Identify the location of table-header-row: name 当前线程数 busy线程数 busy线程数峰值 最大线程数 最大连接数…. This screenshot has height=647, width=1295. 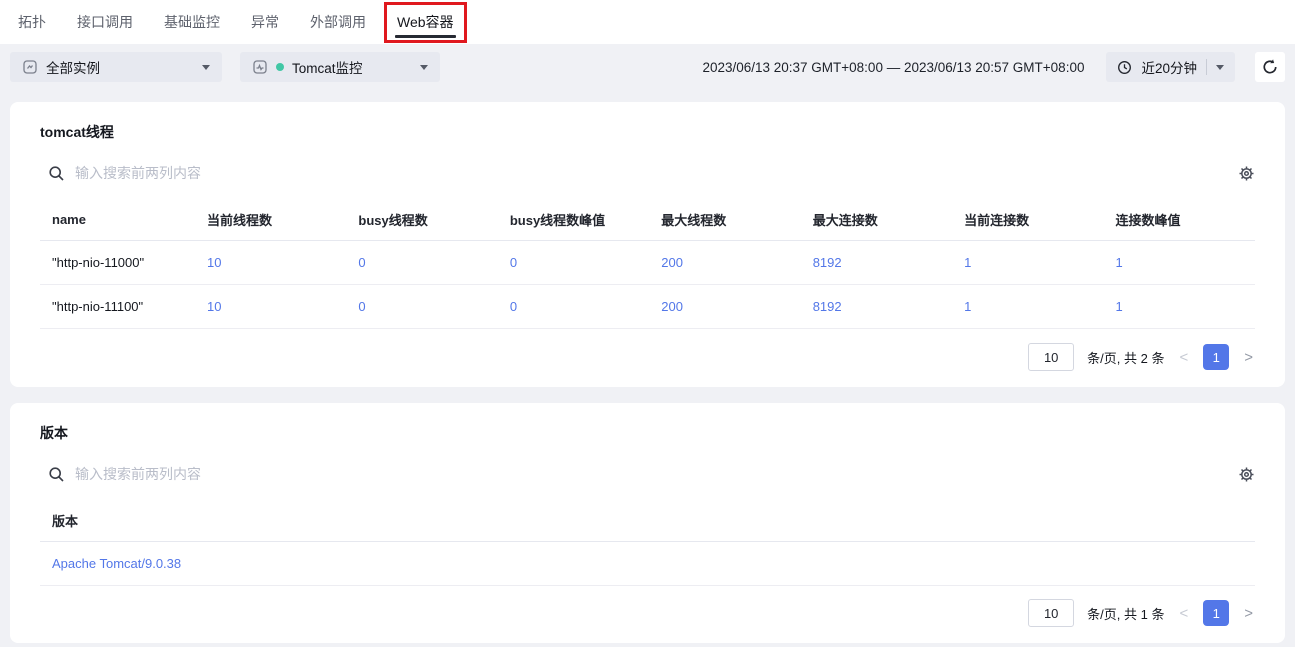
(647, 219).